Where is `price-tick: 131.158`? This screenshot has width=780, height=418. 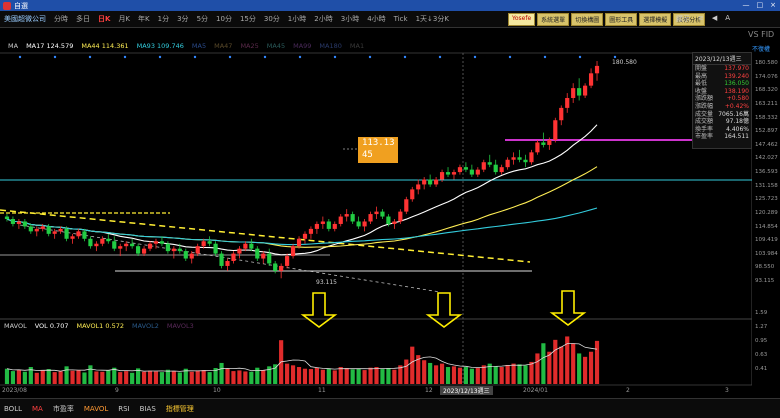
price-tick: 131.158 is located at coordinates (766, 185).